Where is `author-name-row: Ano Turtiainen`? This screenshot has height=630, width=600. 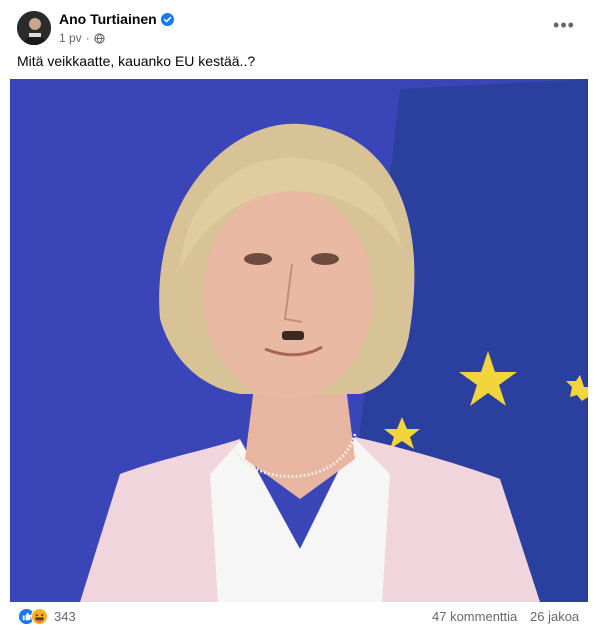 author-name-row: Ano Turtiainen is located at coordinates (116, 19).